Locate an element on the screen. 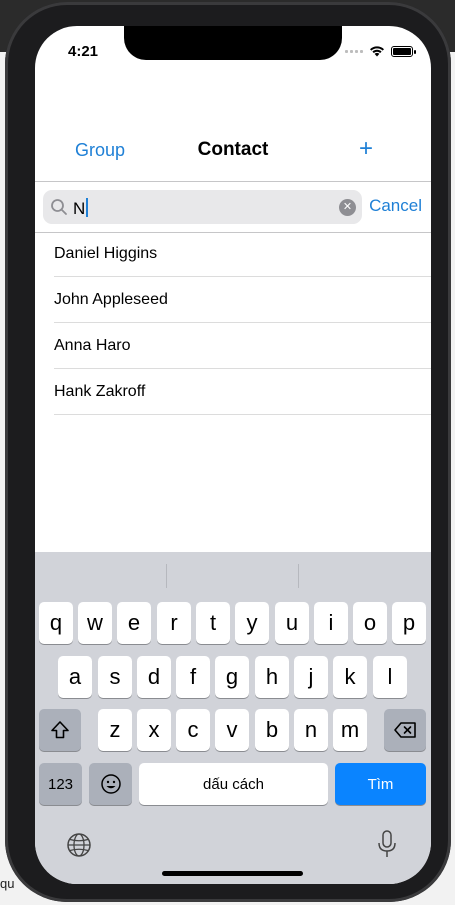  search-value: N is located at coordinates (81, 208).